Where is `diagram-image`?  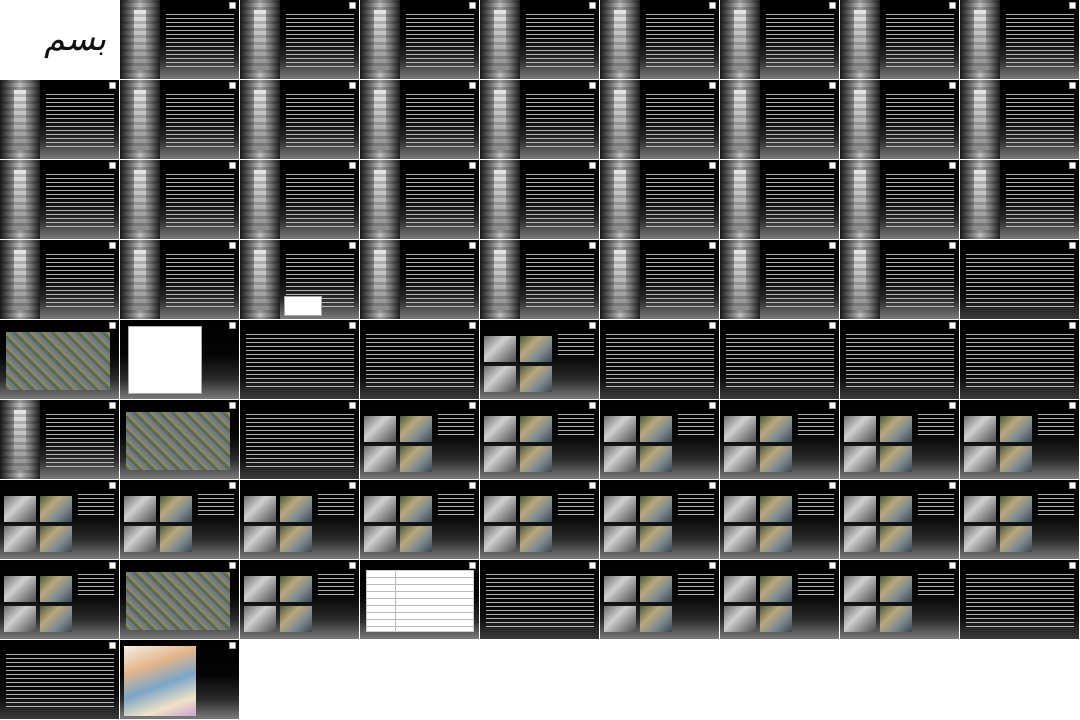
diagram-image is located at coordinates (303, 306).